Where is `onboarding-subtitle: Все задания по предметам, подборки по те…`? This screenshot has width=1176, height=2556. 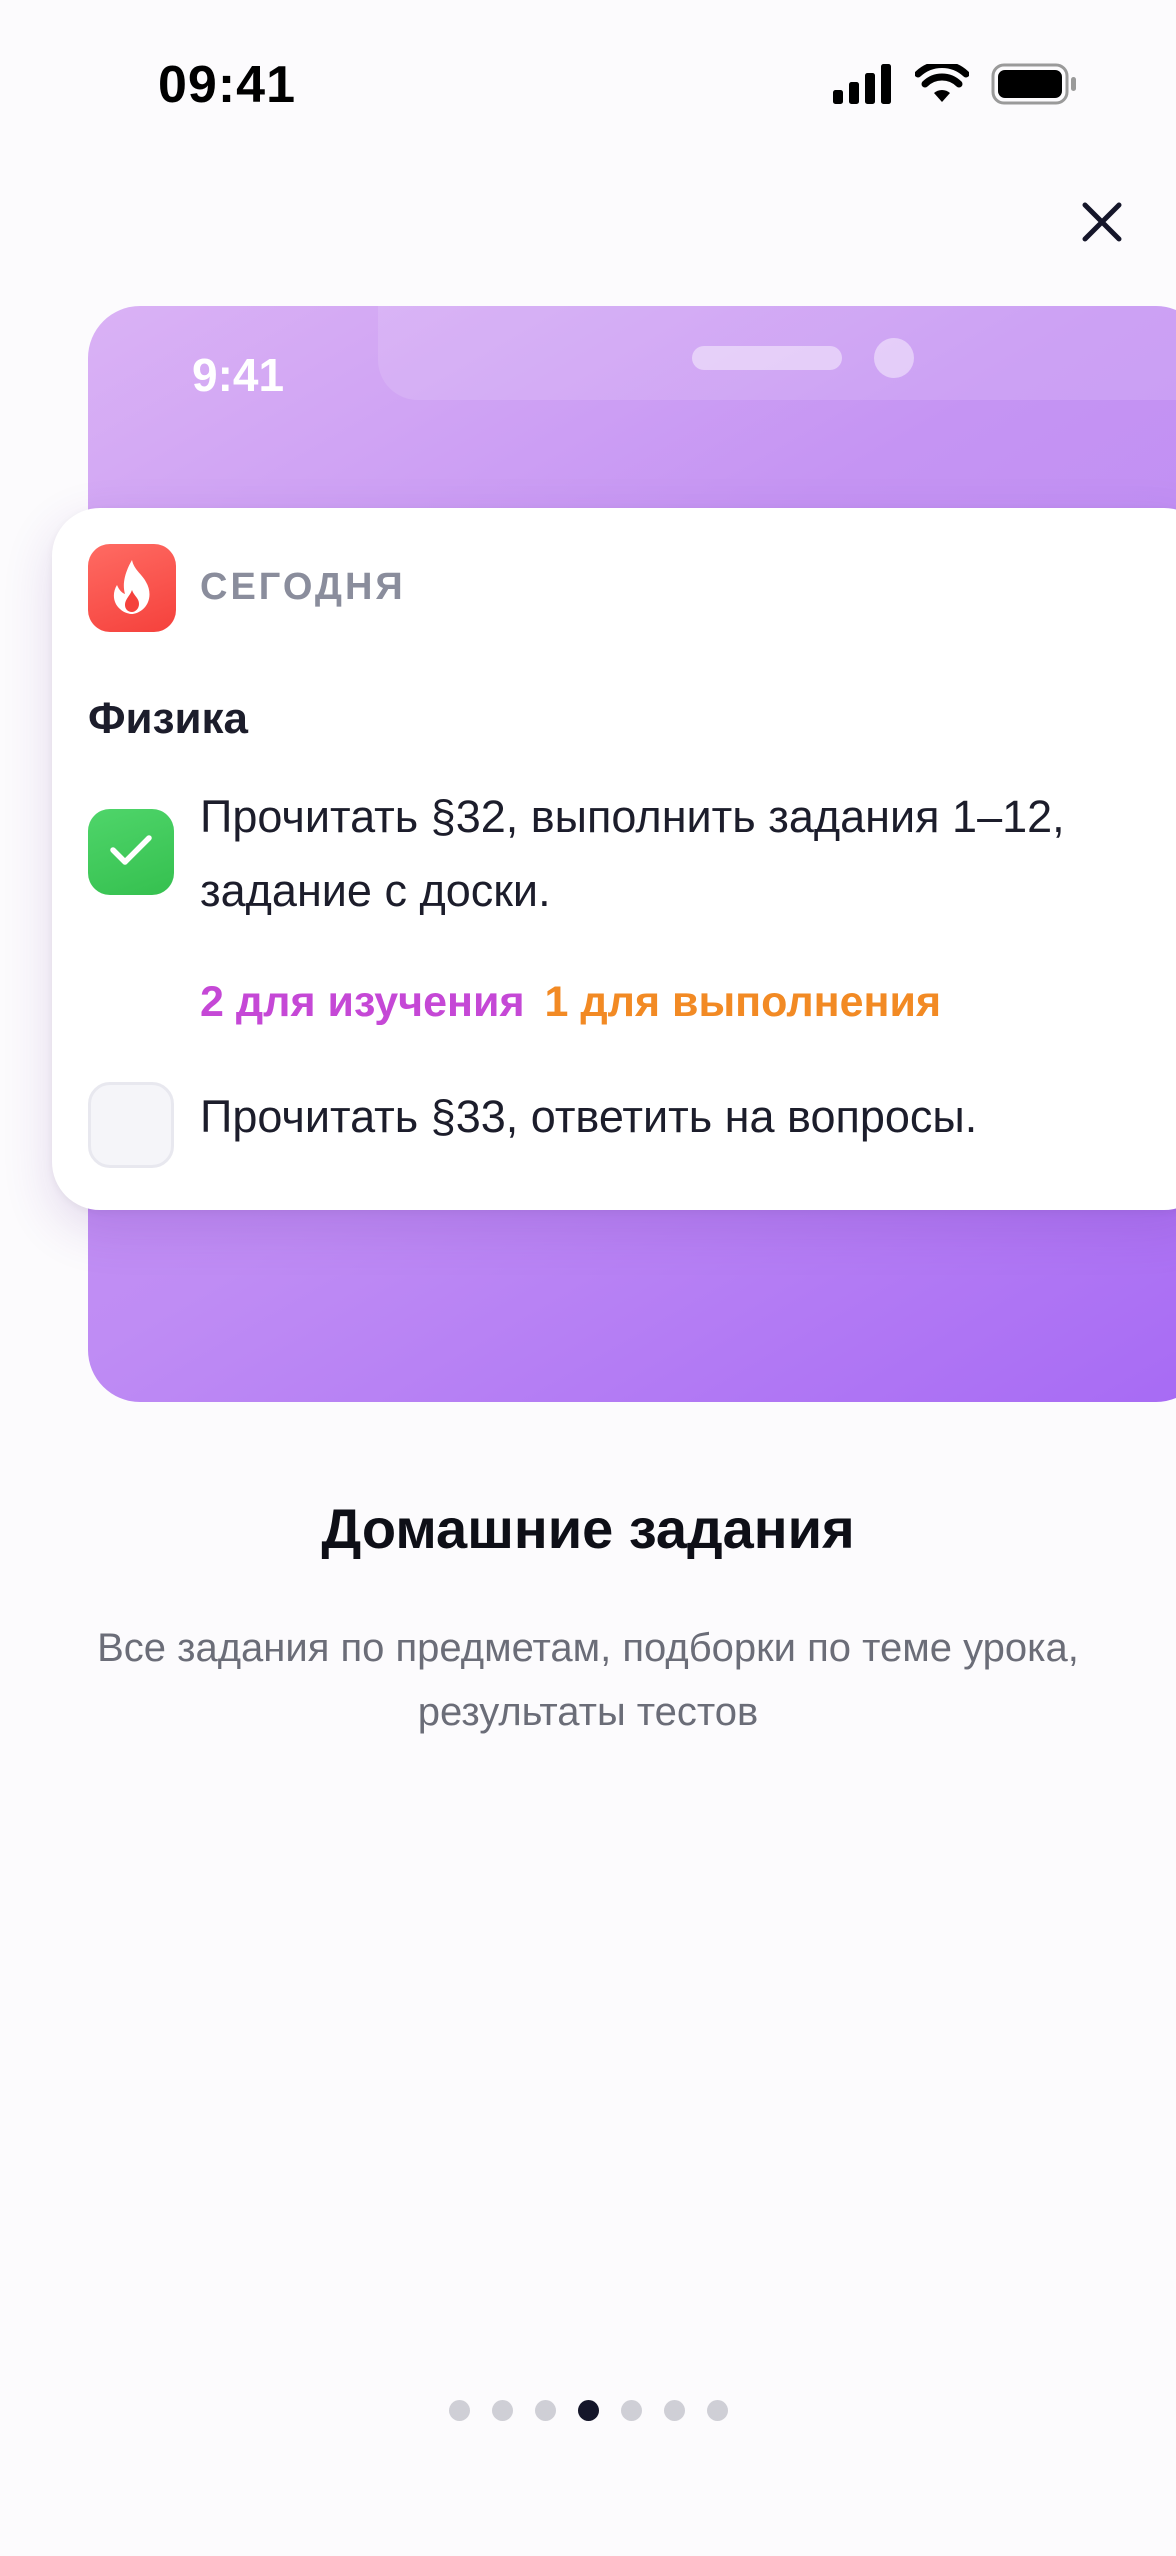
onboarding-subtitle: Все задания по предметам, подборки по те… is located at coordinates (588, 1680).